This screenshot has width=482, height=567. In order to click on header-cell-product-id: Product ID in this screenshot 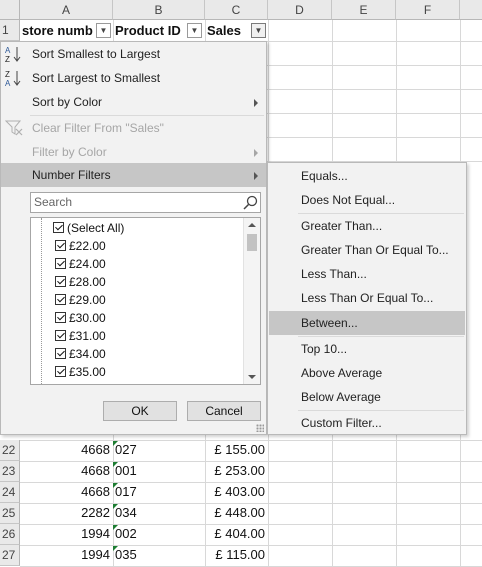, I will do `click(150, 30)`.